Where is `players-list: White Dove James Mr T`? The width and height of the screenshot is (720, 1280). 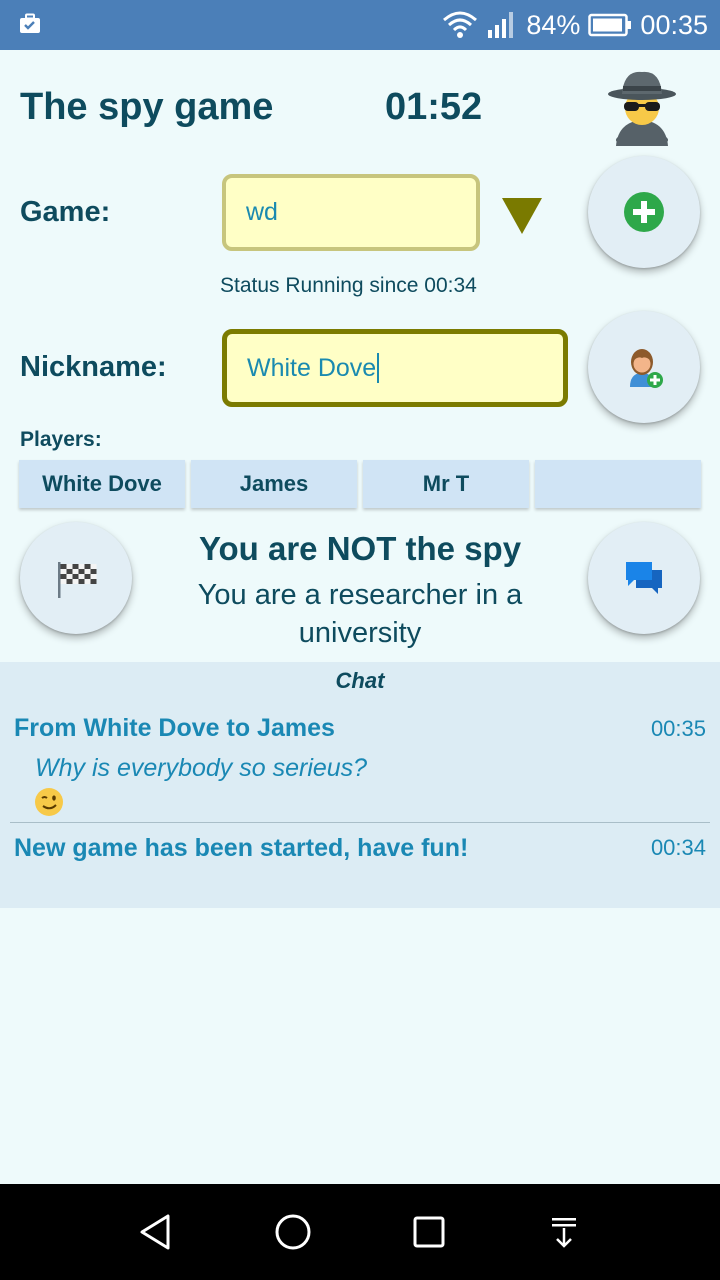
players-list: White Dove James Mr T is located at coordinates (360, 484).